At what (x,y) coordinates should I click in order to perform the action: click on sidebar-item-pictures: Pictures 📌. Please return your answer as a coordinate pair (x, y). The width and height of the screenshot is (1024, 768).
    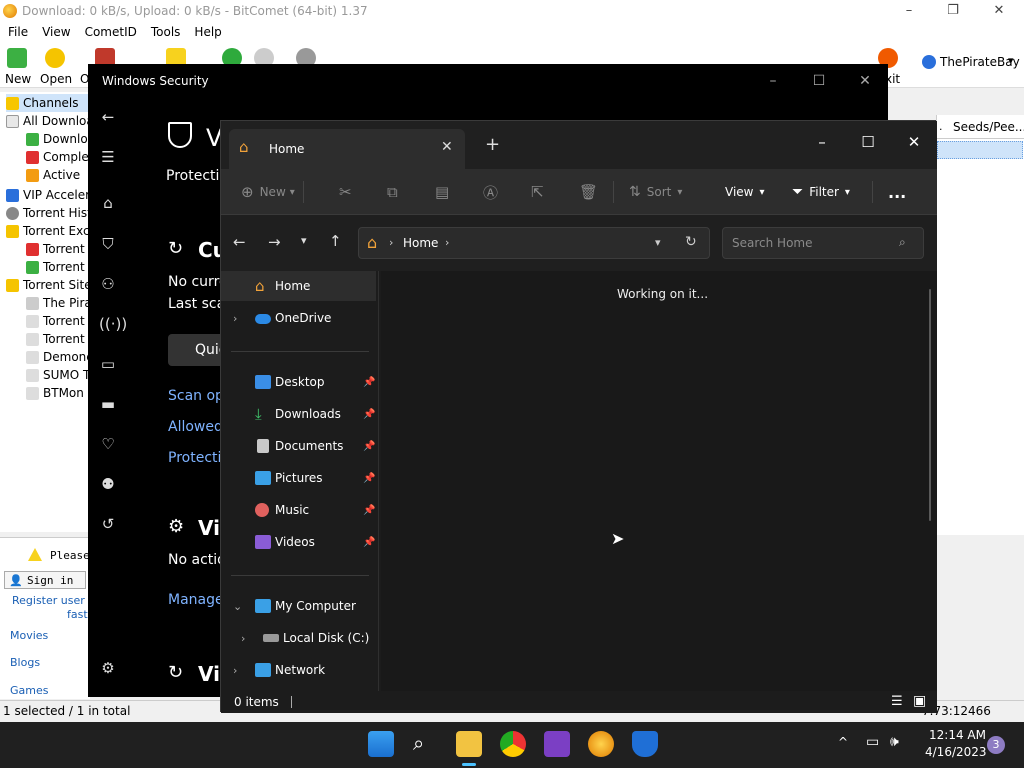
    Looking at the image, I should click on (300, 478).